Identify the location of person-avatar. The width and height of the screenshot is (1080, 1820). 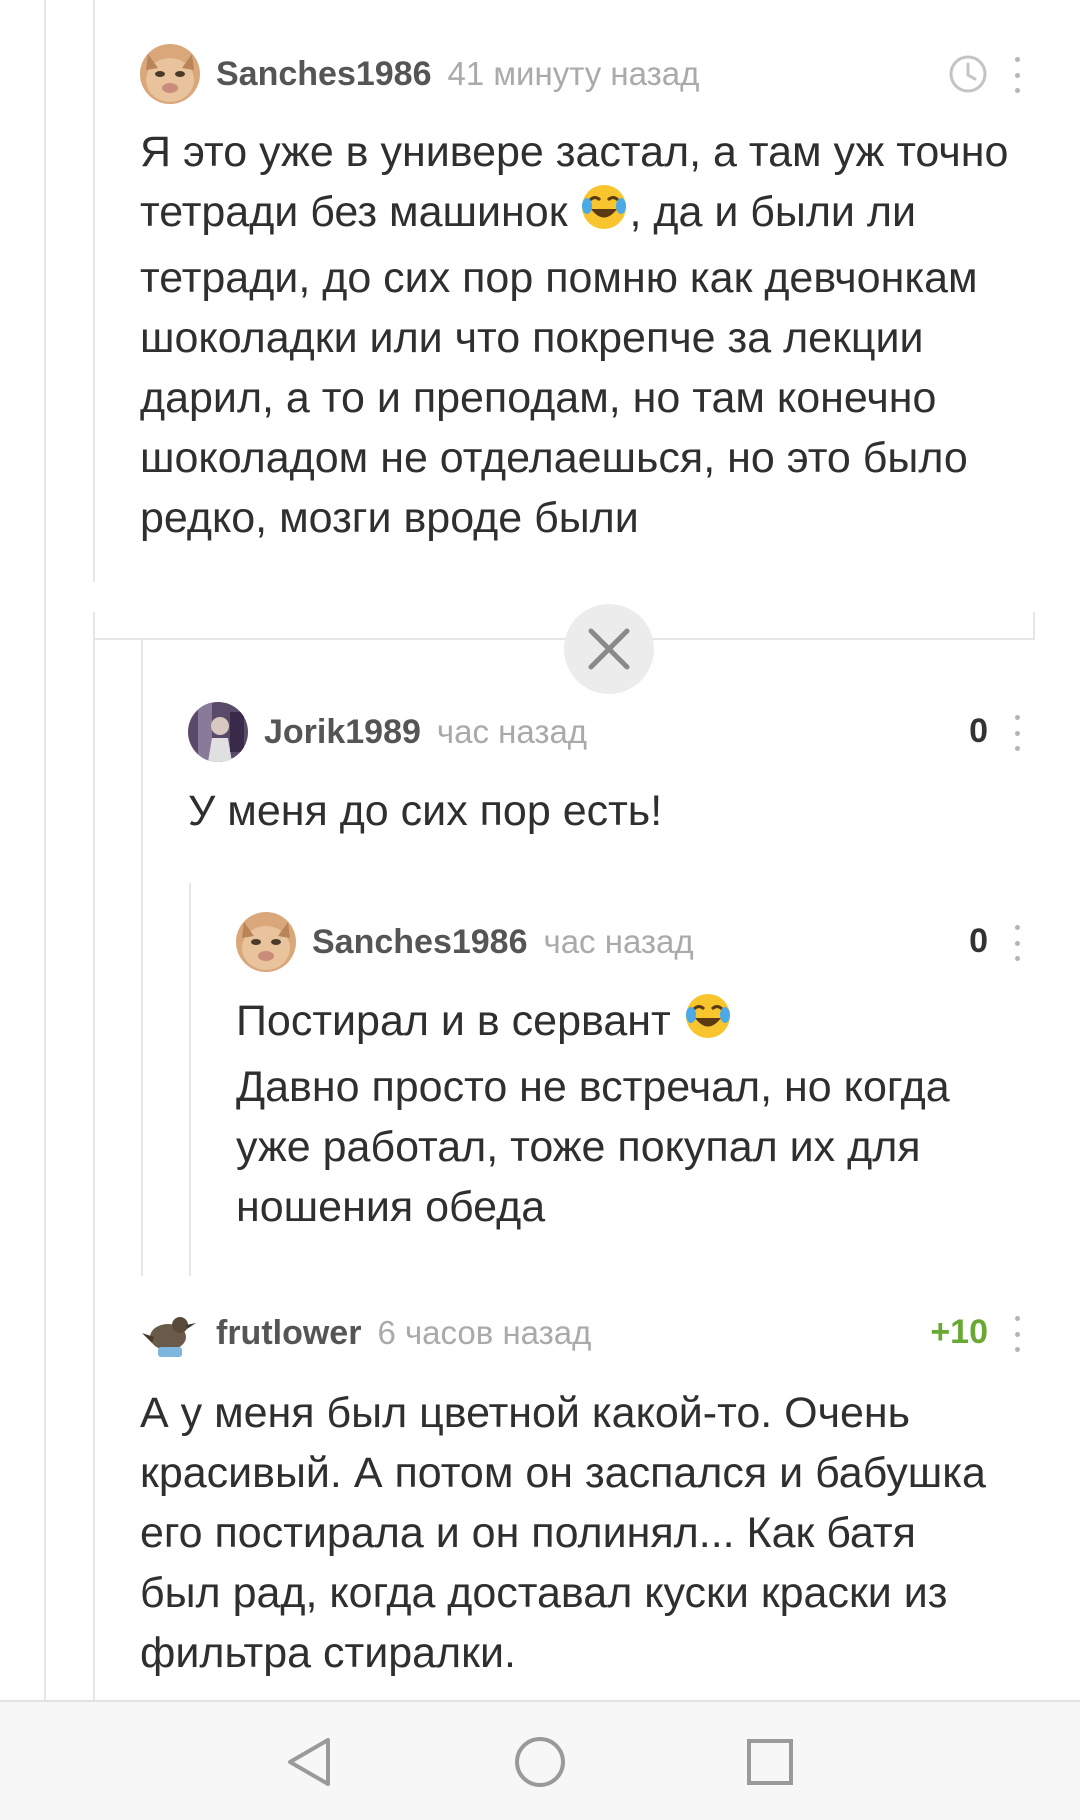
(218, 732).